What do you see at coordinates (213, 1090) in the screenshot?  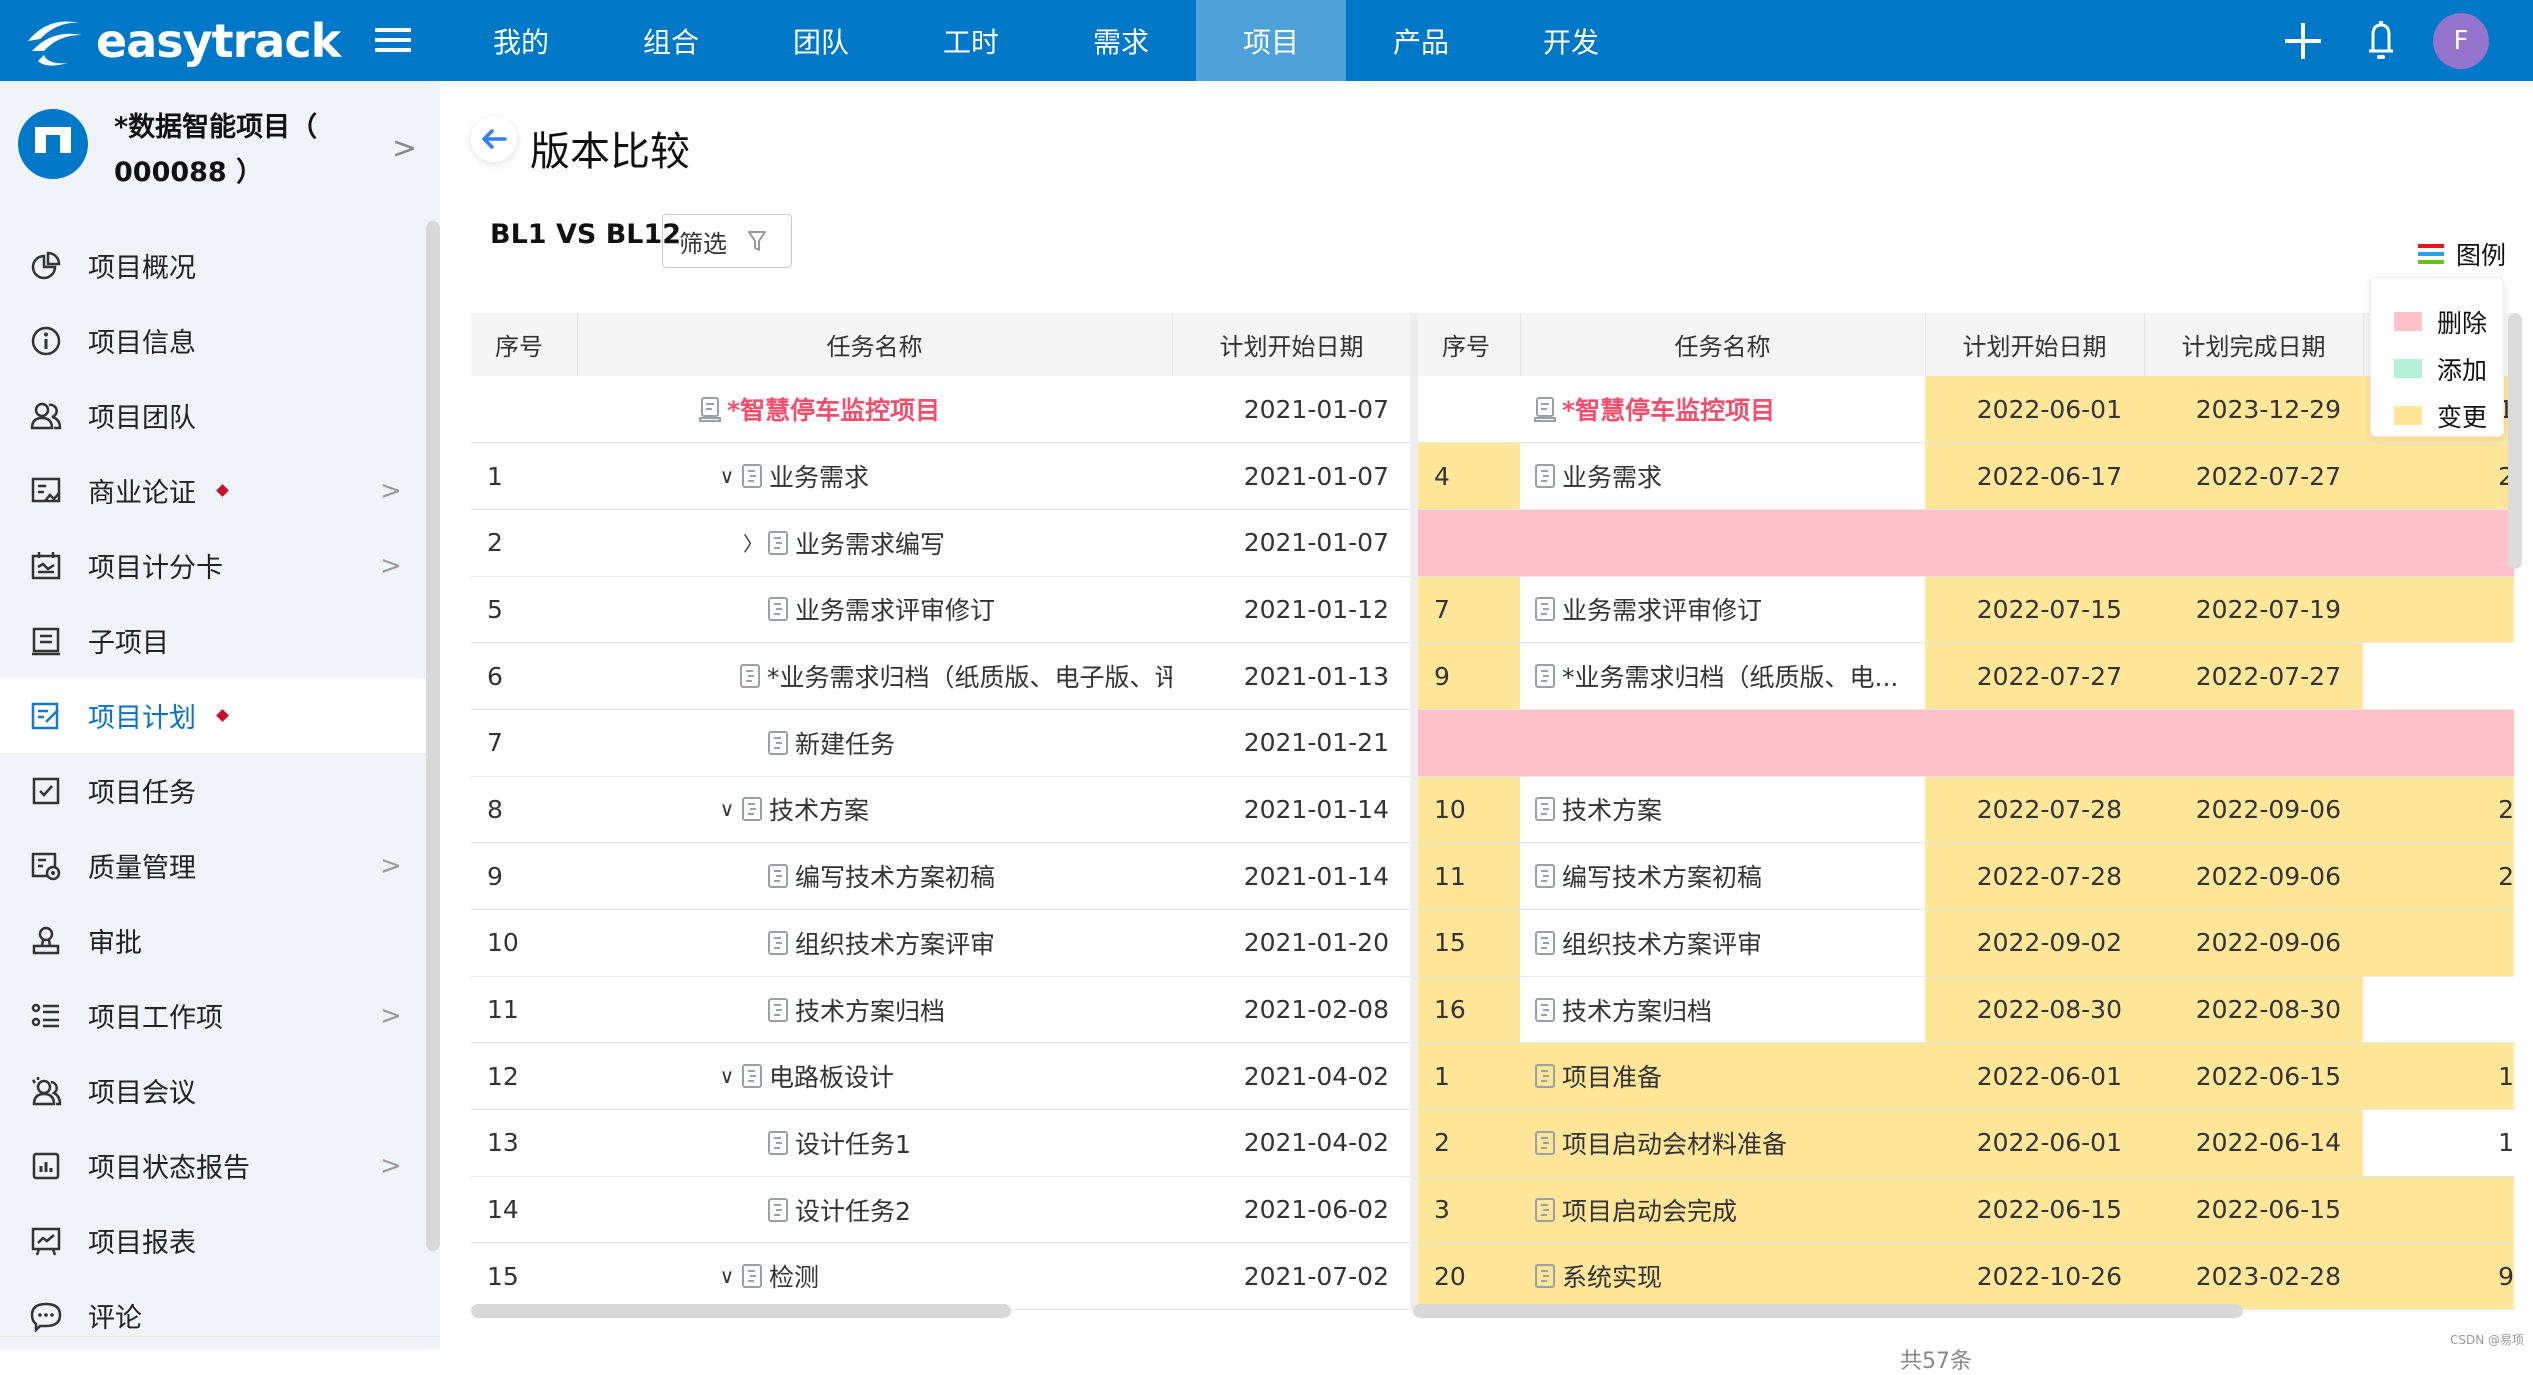 I see `sidebar-item: 项目会议` at bounding box center [213, 1090].